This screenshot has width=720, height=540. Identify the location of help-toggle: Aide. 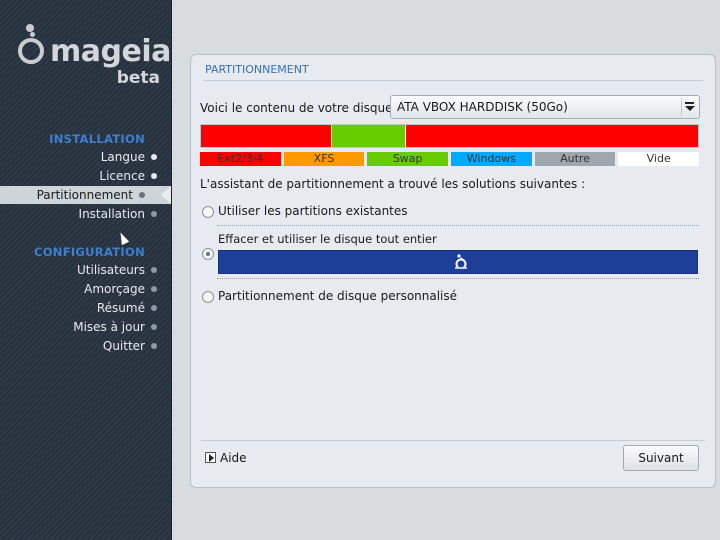
(226, 458).